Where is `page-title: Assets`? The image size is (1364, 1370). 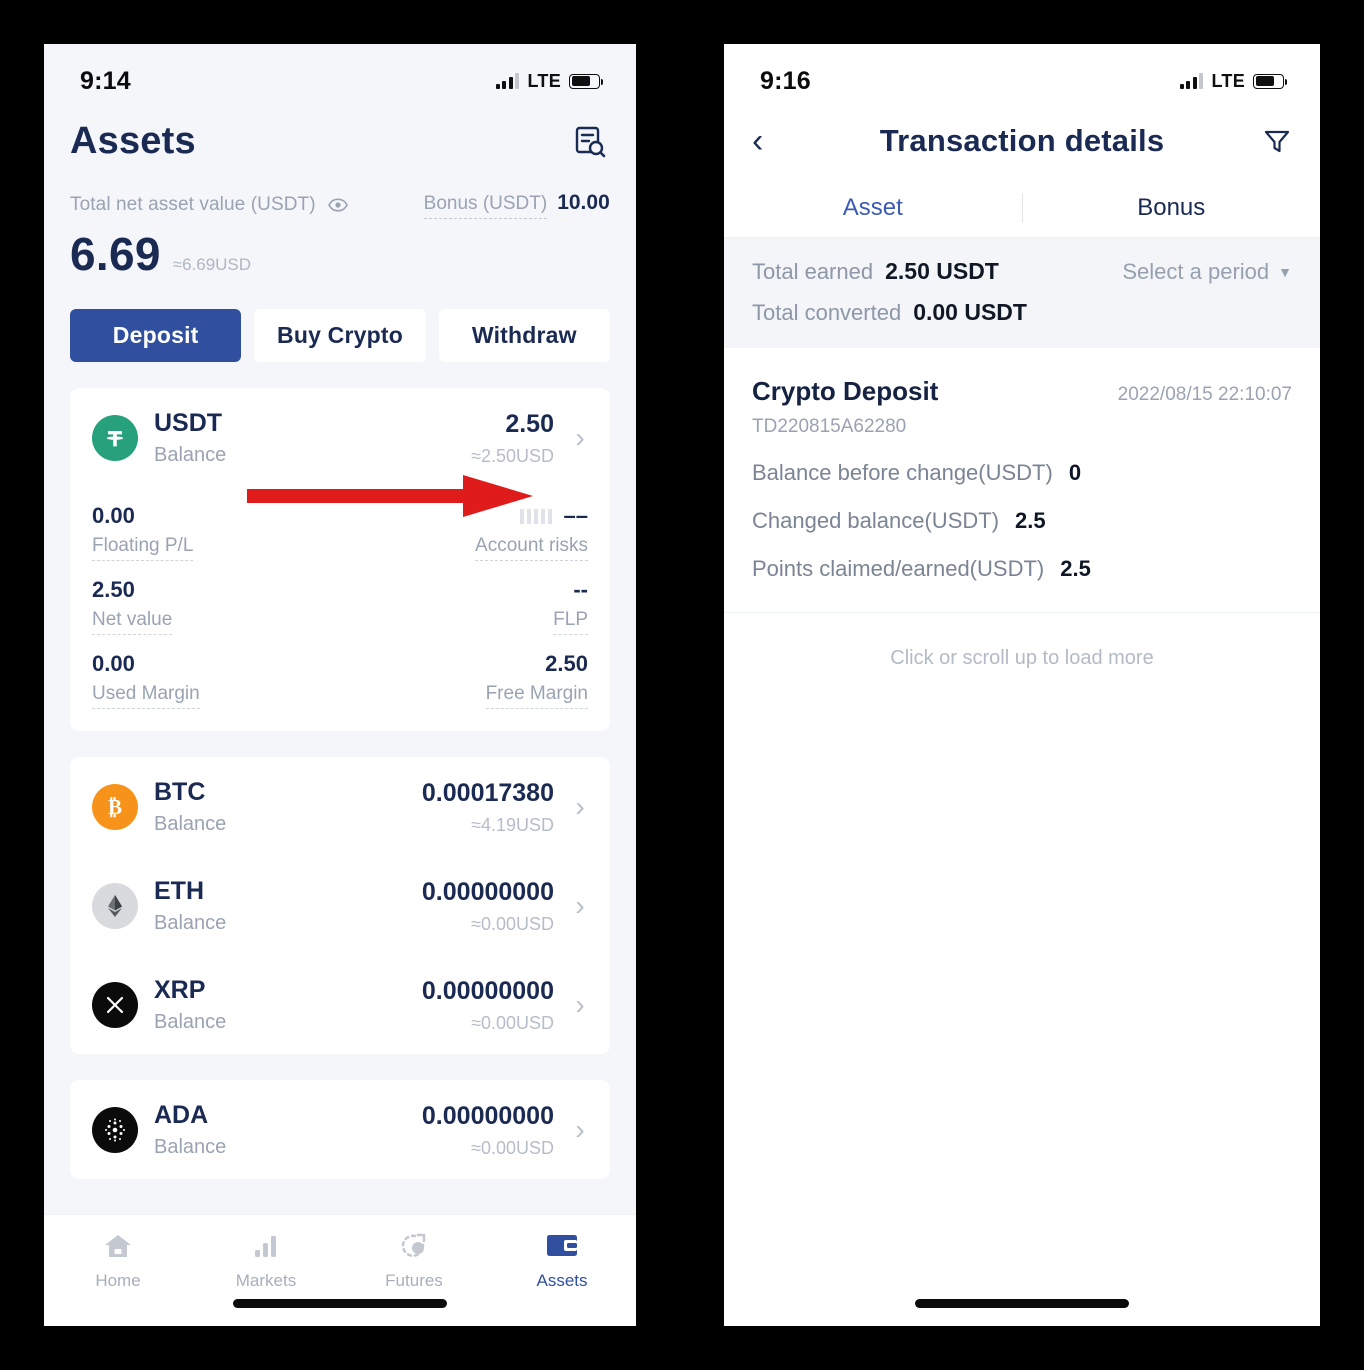
page-title: Assets is located at coordinates (133, 141).